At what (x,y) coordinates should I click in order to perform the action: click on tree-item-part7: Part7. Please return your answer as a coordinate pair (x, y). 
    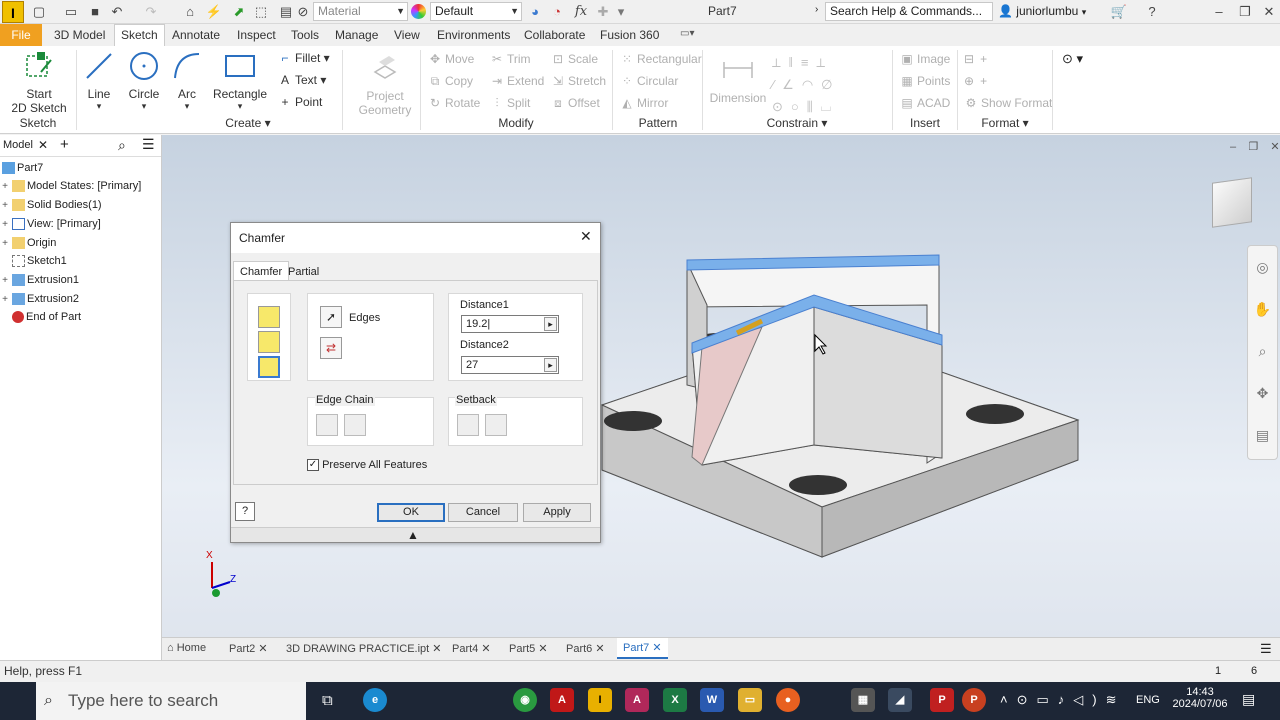
    Looking at the image, I should click on (21, 168).